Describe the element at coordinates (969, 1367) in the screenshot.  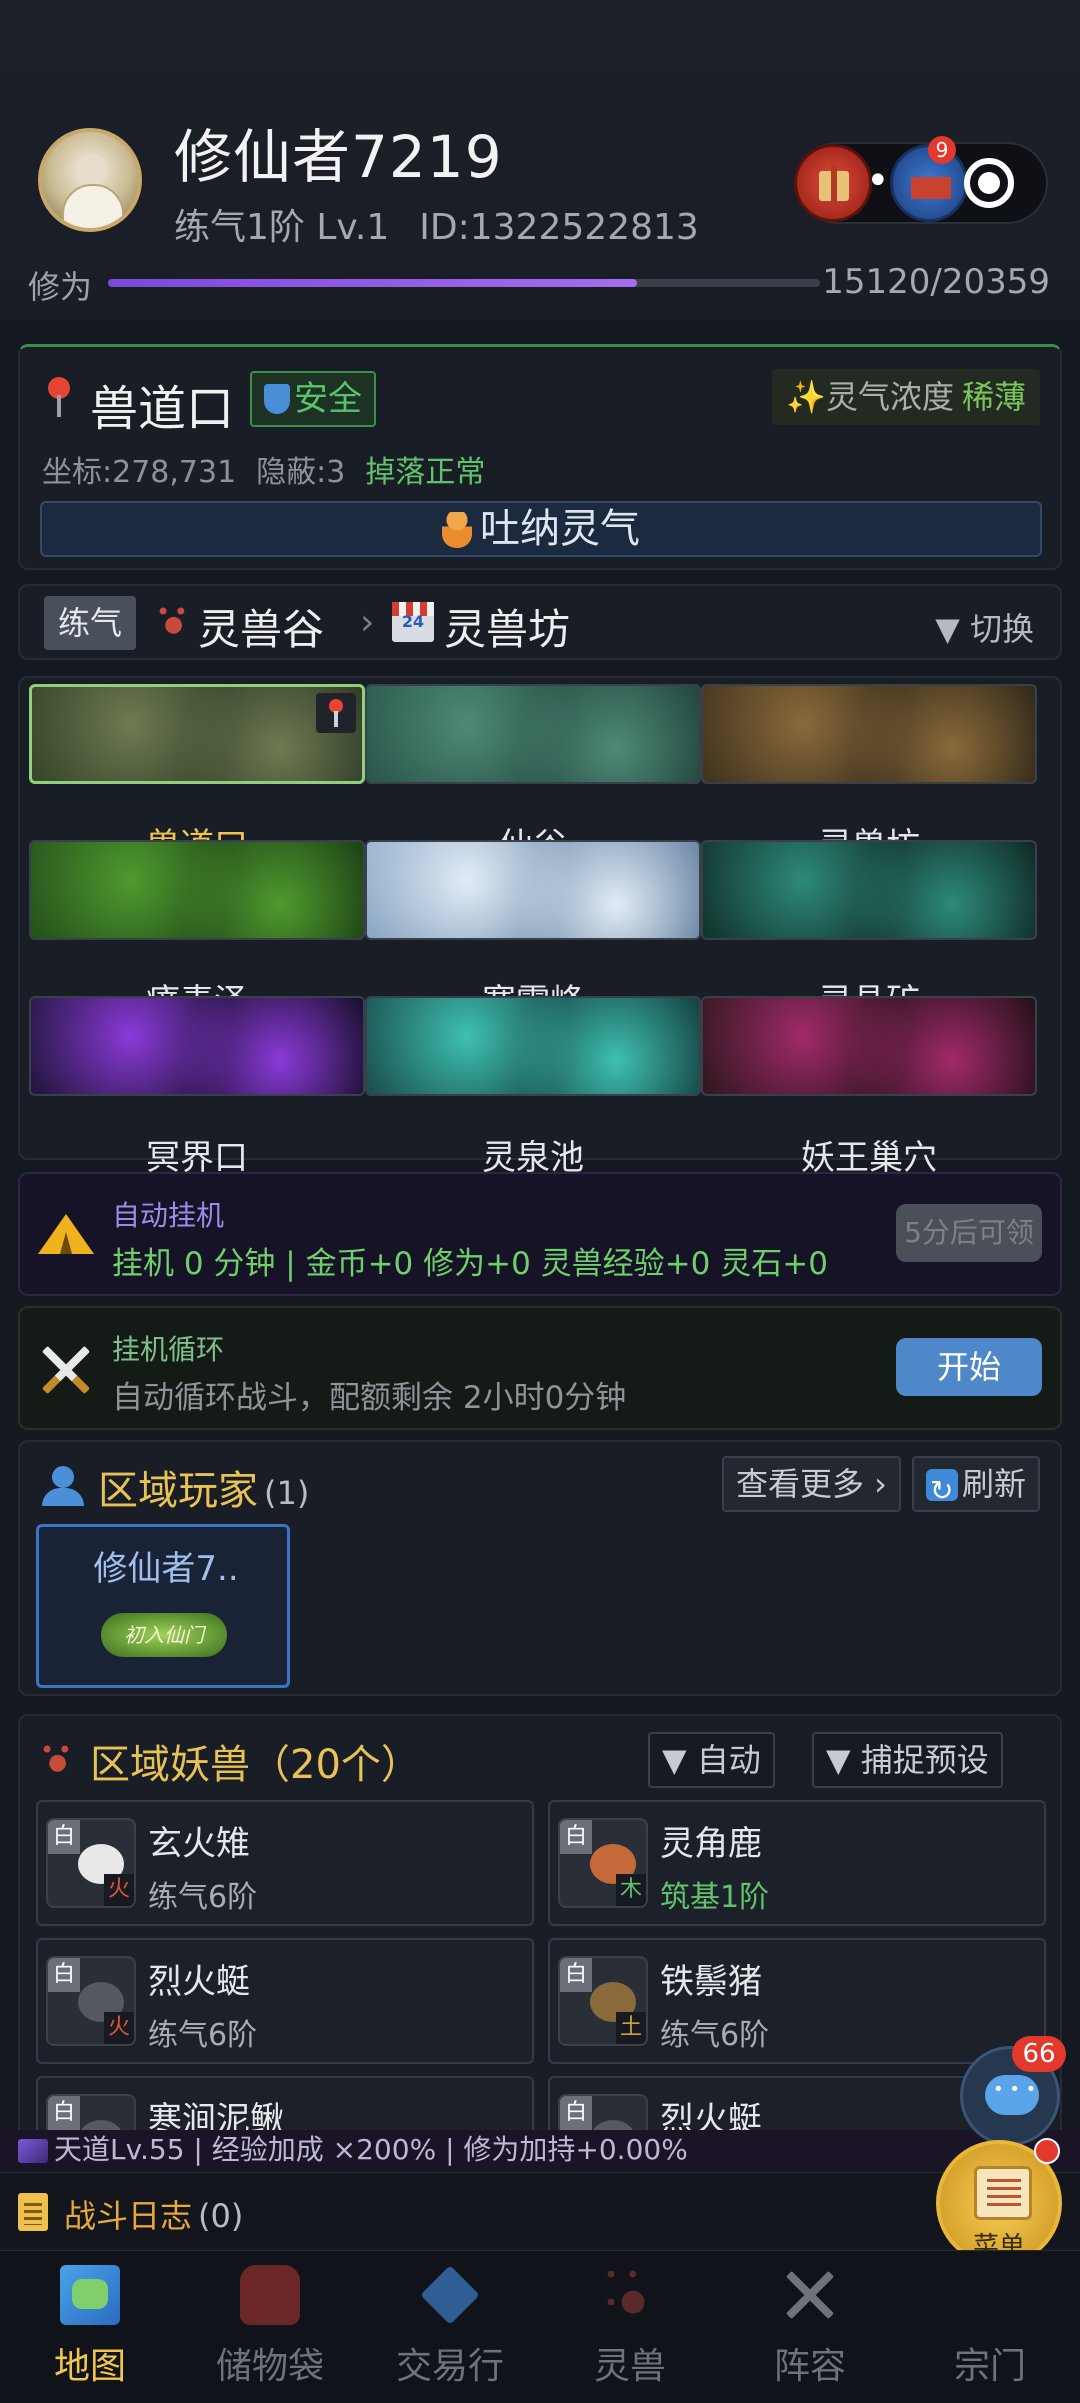
I see `start-loop-button: 开始` at that location.